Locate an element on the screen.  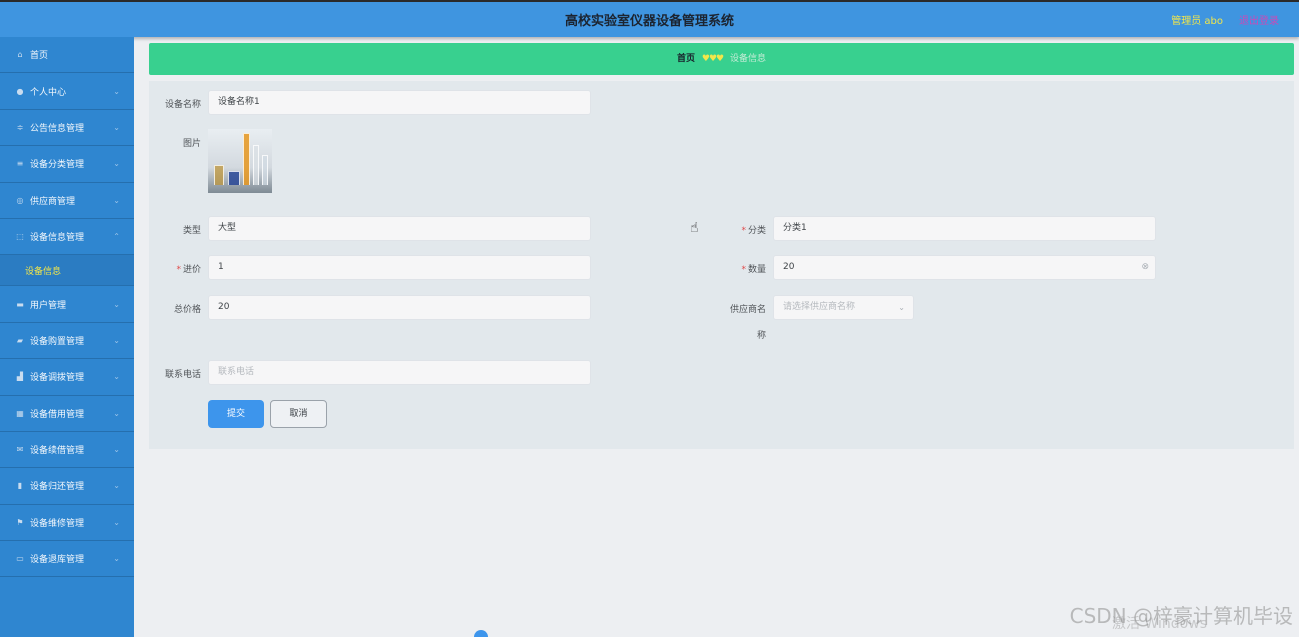
home-icon: ⌂ is located at coordinates (20, 55).